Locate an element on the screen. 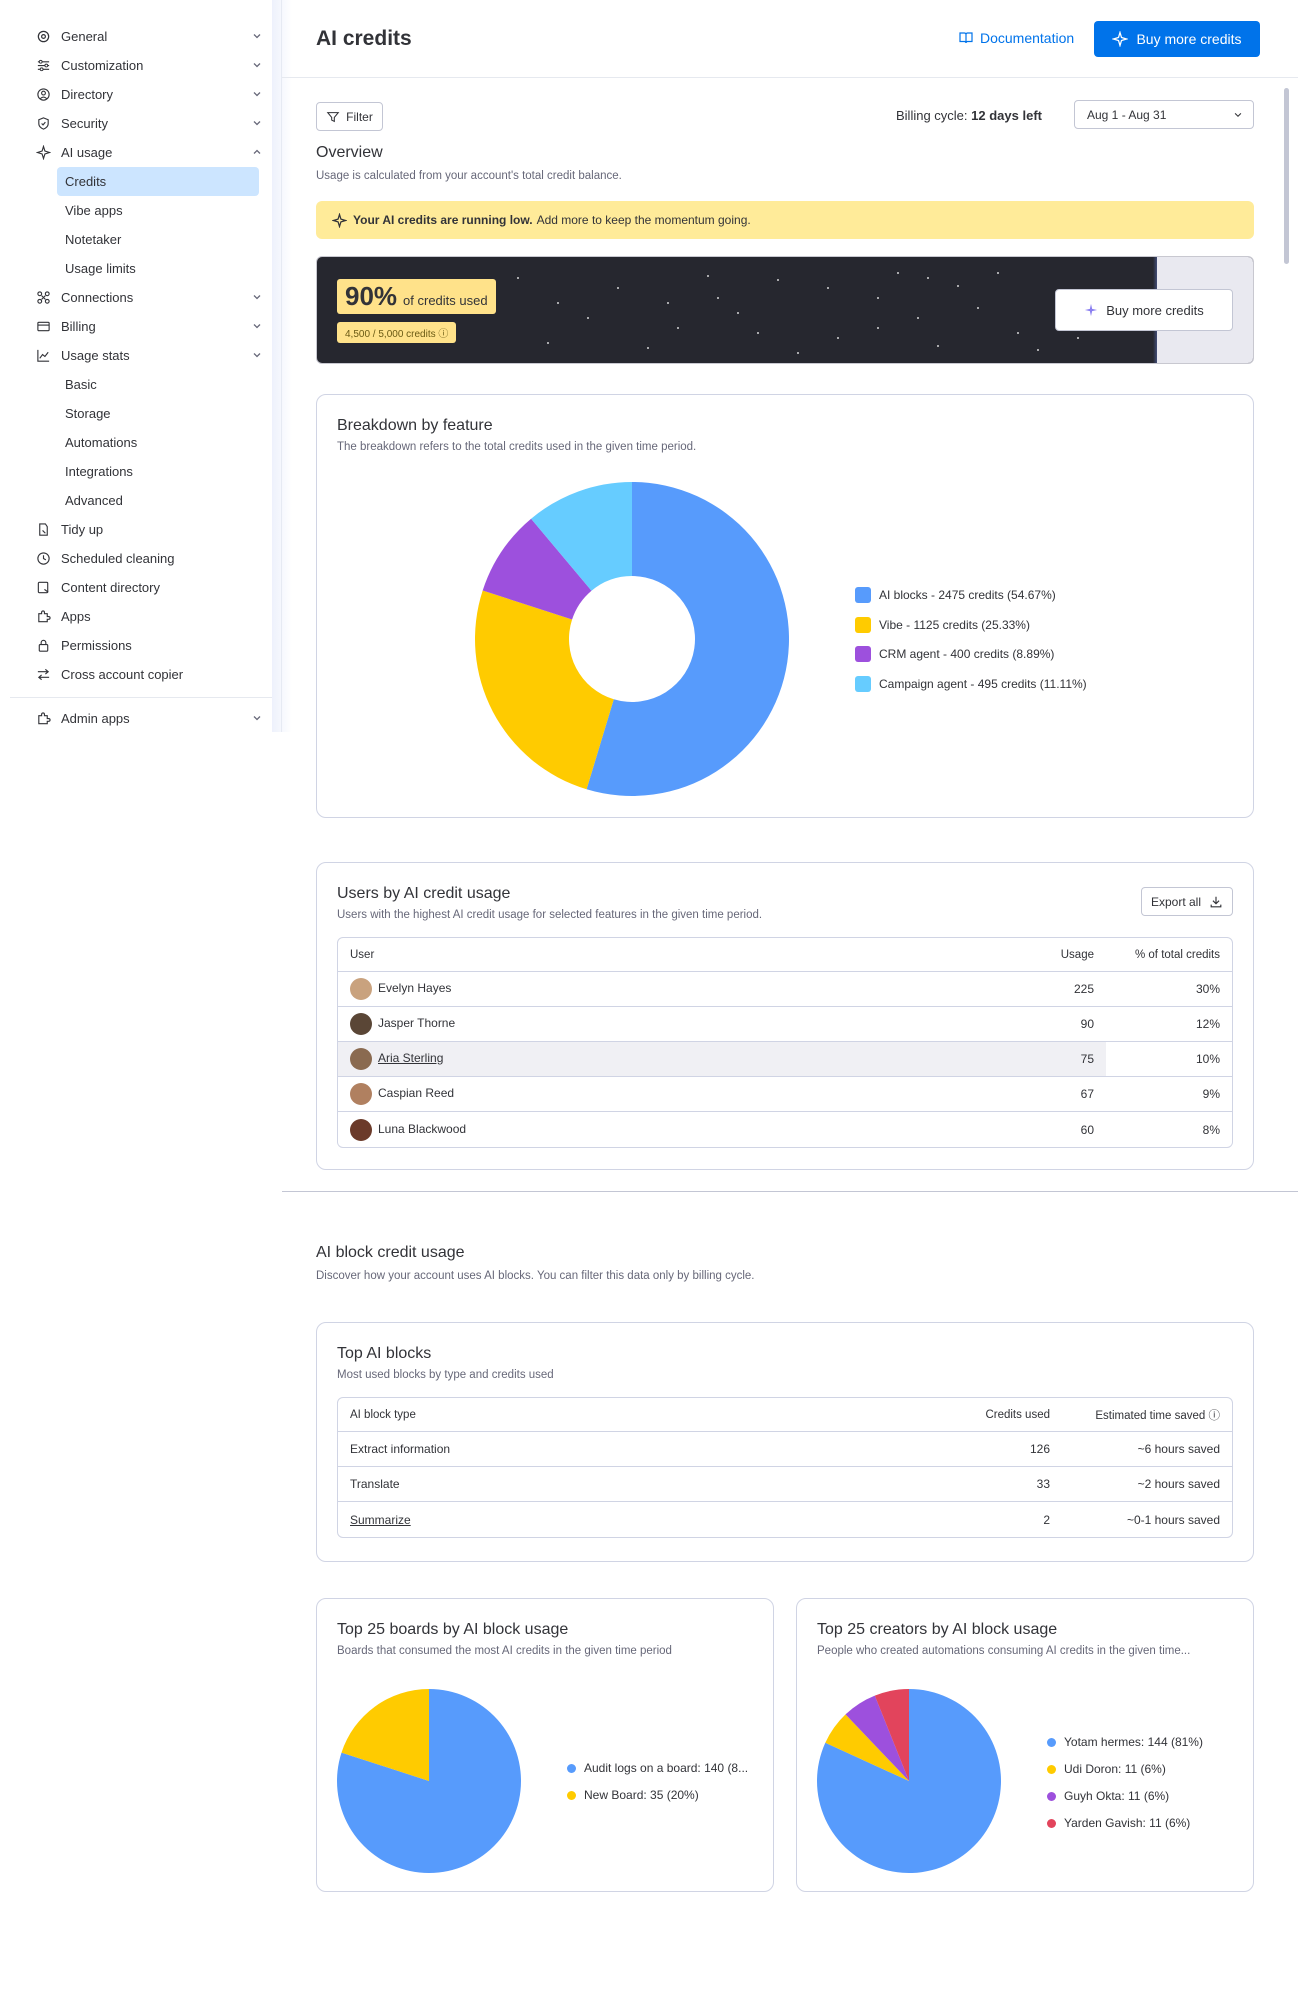 This screenshot has height=1999, width=1298. documentation-link: Documentation is located at coordinates (1016, 38).